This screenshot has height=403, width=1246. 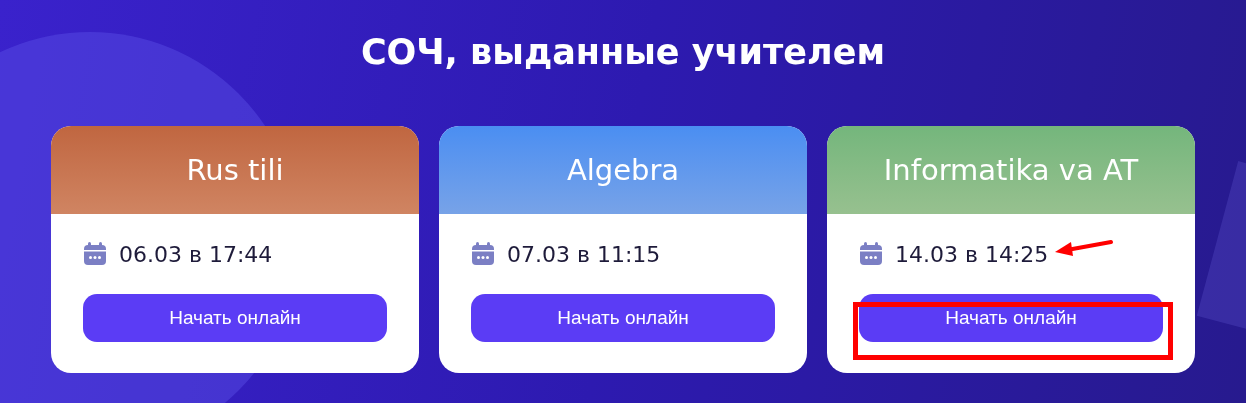 What do you see at coordinates (584, 254) in the screenshot?
I see `date-text: 07.03 в 11:15` at bounding box center [584, 254].